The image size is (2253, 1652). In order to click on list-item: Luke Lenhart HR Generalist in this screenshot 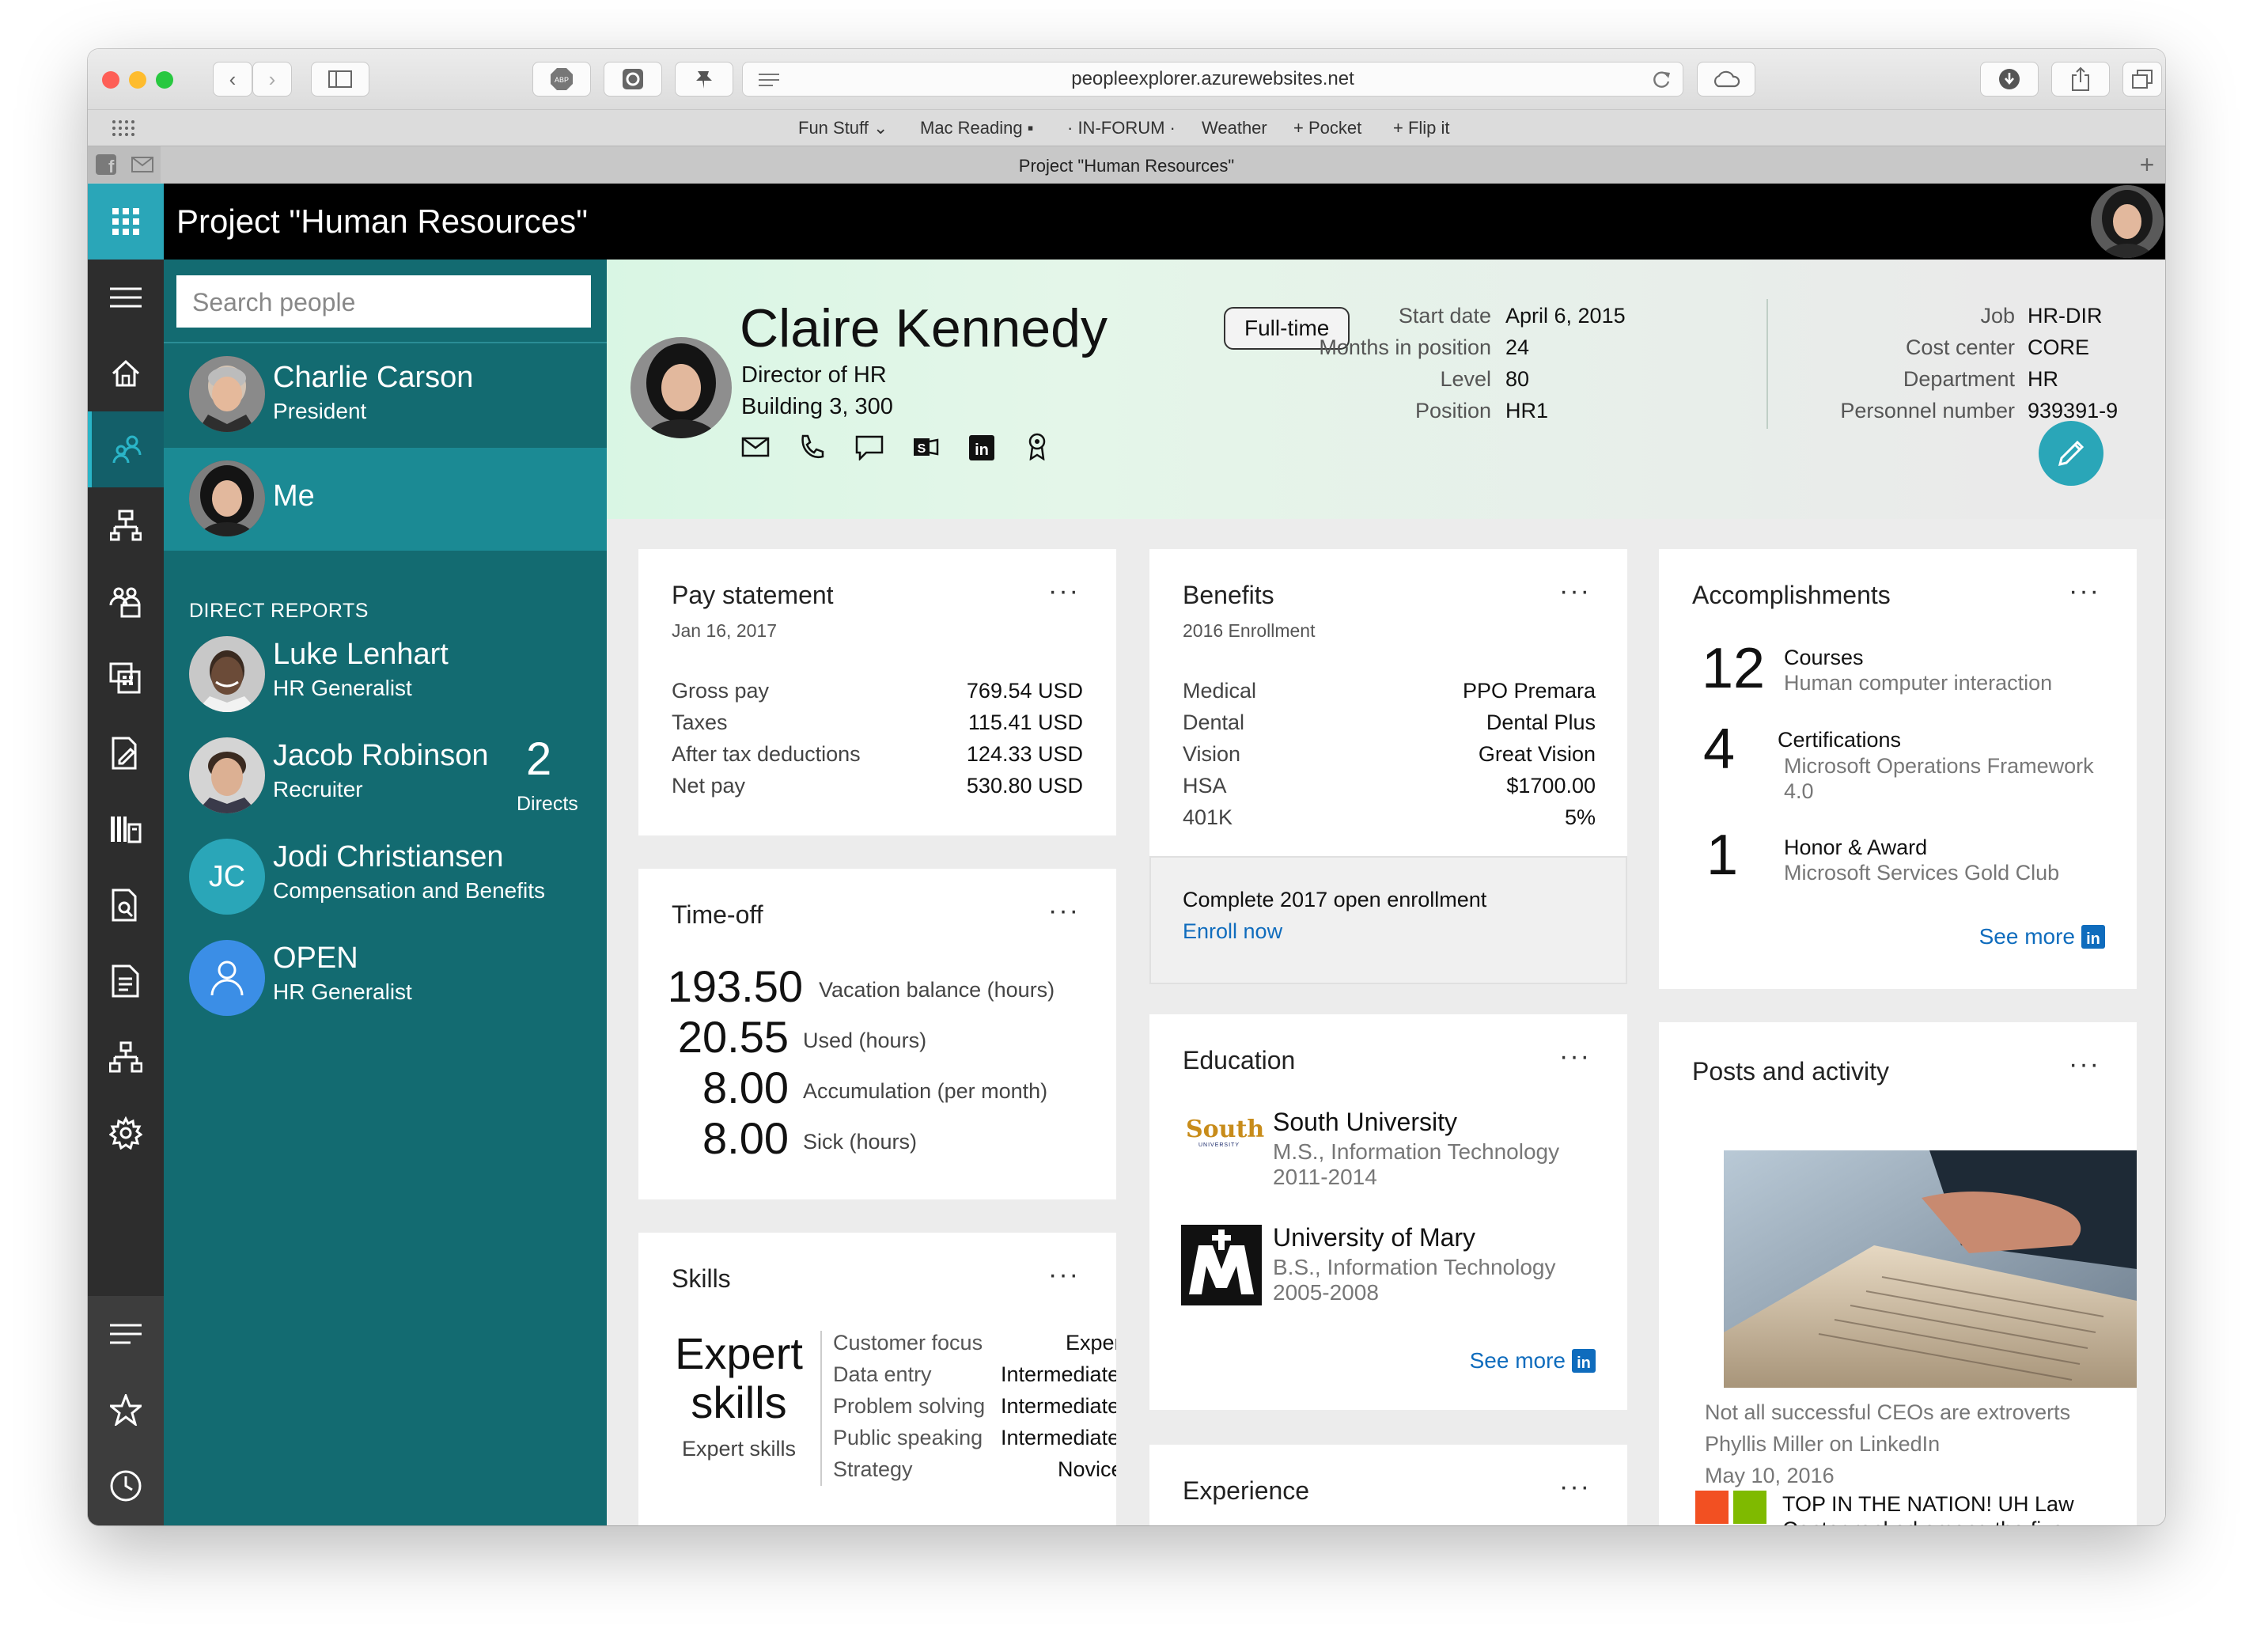, I will do `click(385, 687)`.